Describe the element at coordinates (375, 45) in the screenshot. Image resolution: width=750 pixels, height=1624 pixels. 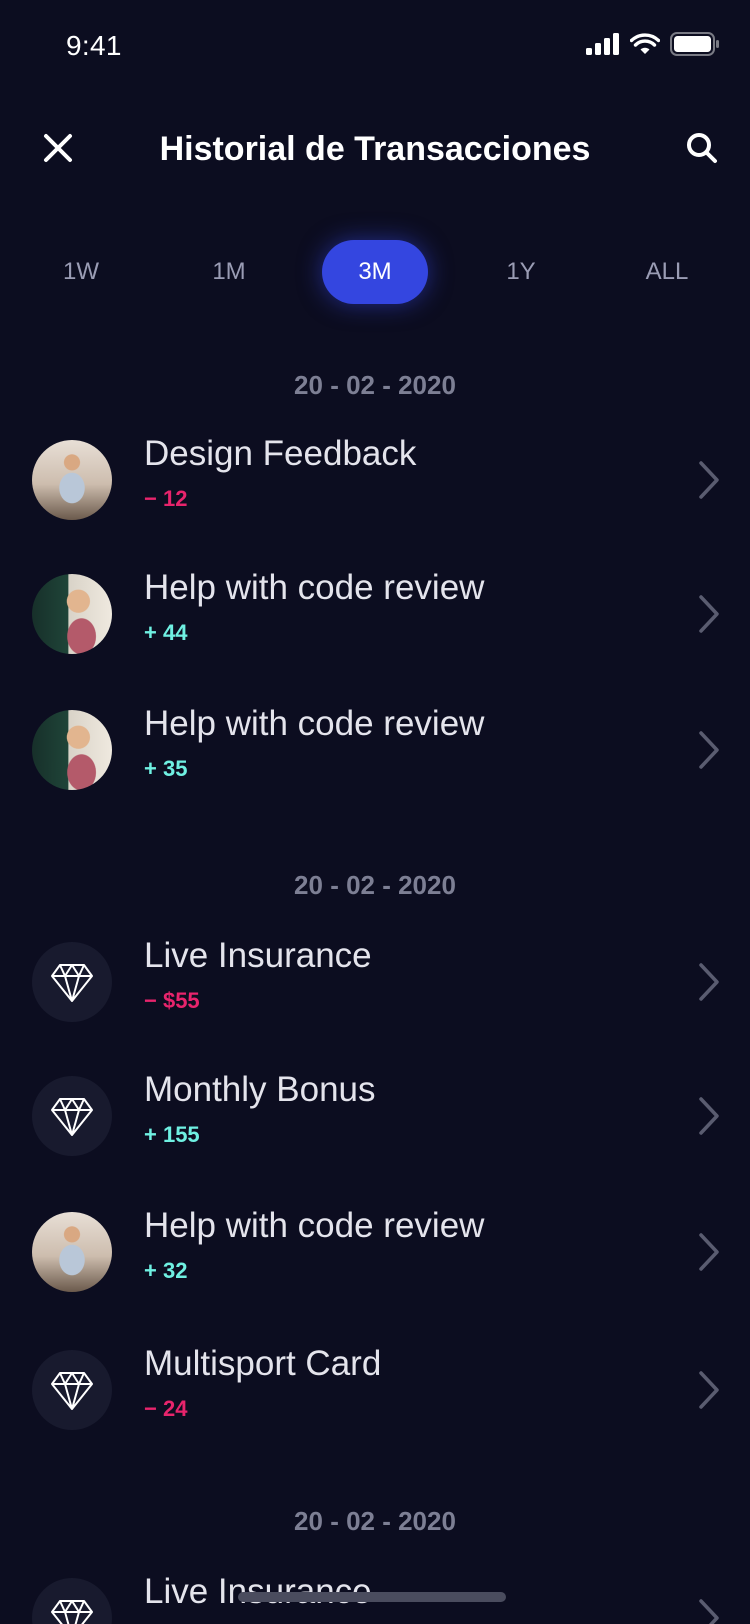
I see `status-bar: 9:41` at that location.